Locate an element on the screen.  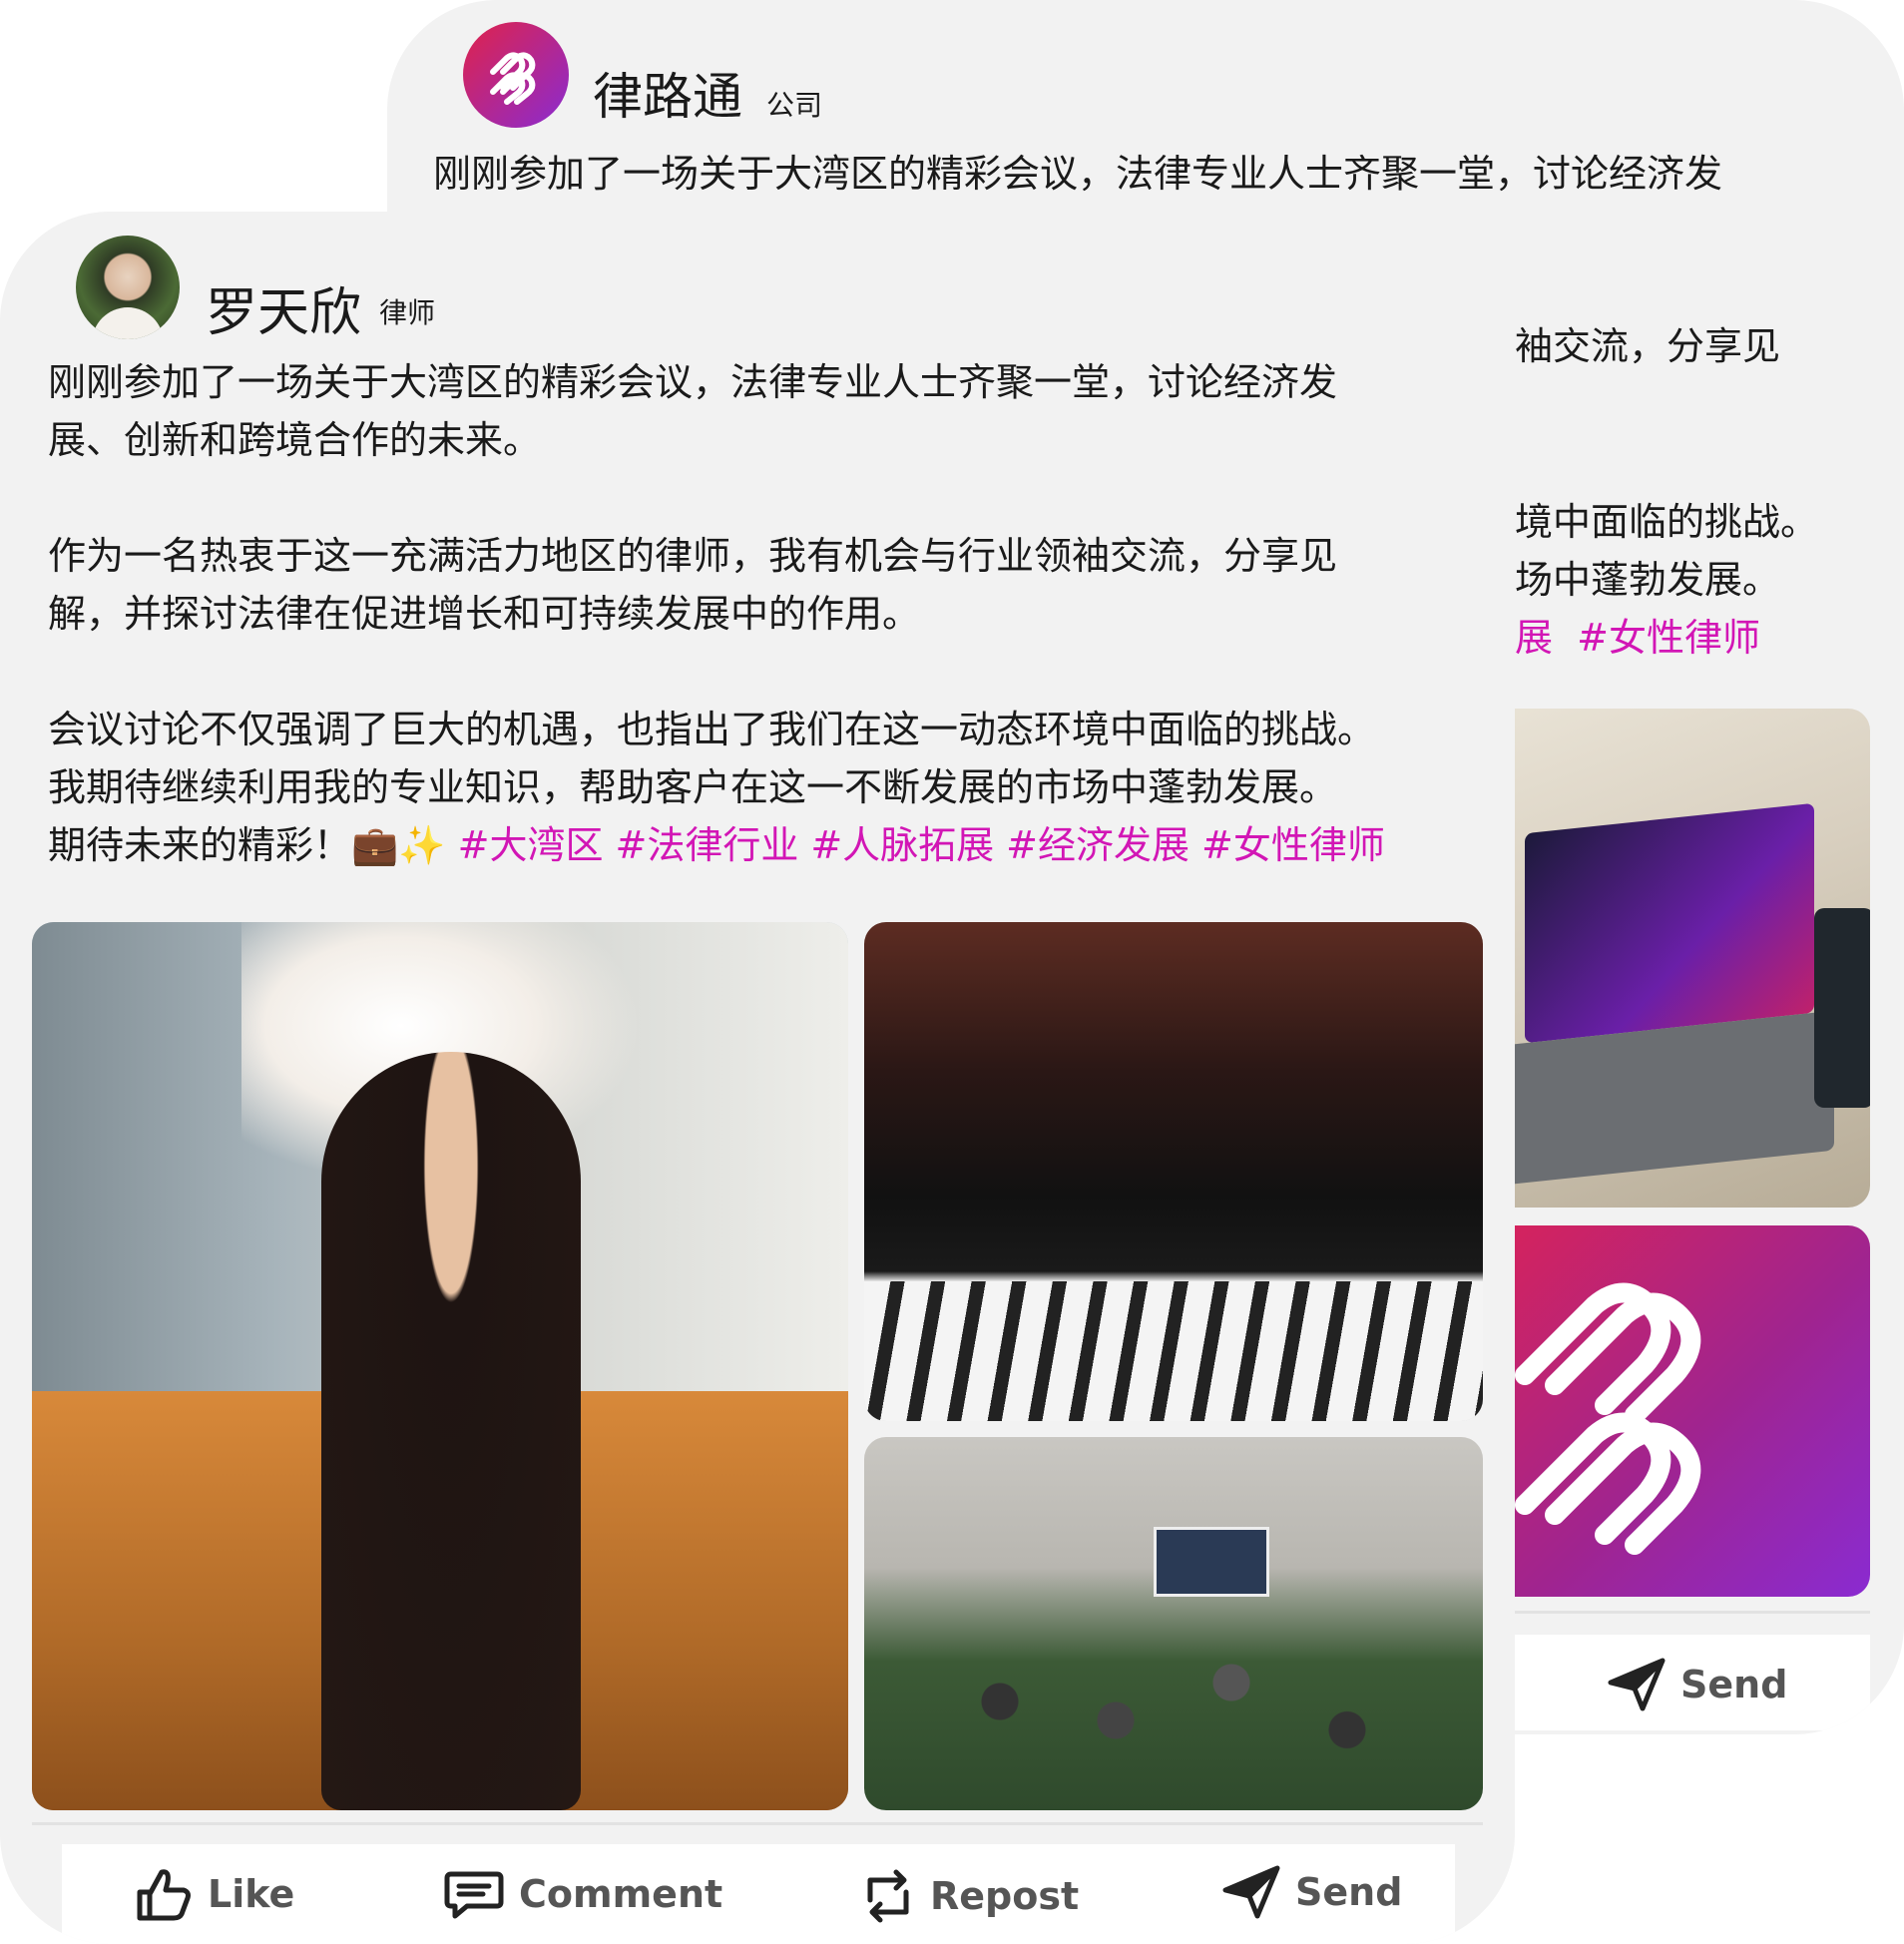
company-logo is located at coordinates (516, 75).